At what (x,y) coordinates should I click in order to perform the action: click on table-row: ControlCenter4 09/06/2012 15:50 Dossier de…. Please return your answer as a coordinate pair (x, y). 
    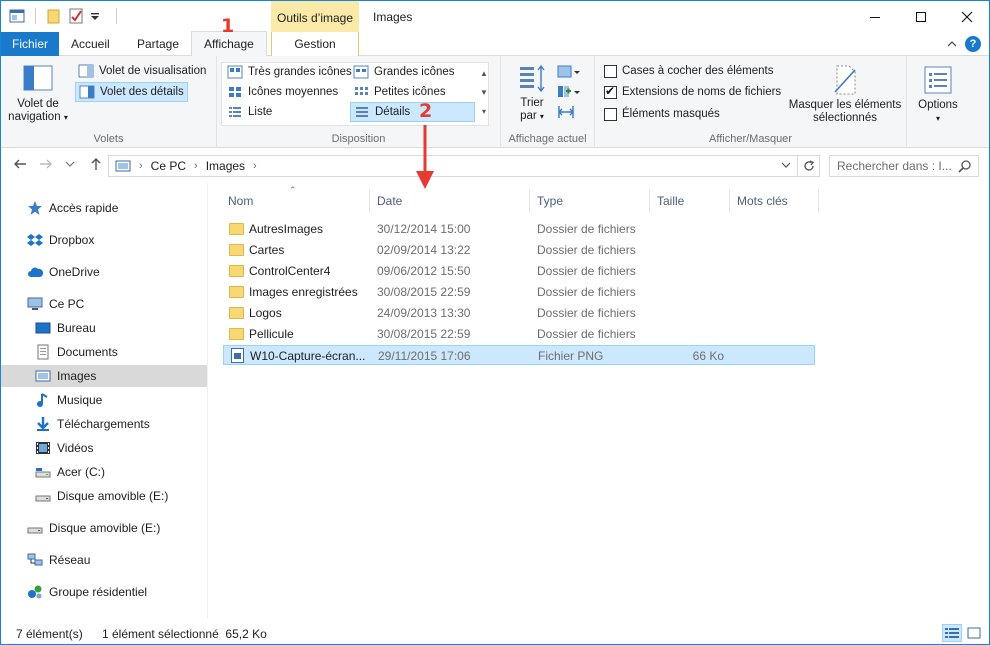
    Looking at the image, I should click on (519, 271).